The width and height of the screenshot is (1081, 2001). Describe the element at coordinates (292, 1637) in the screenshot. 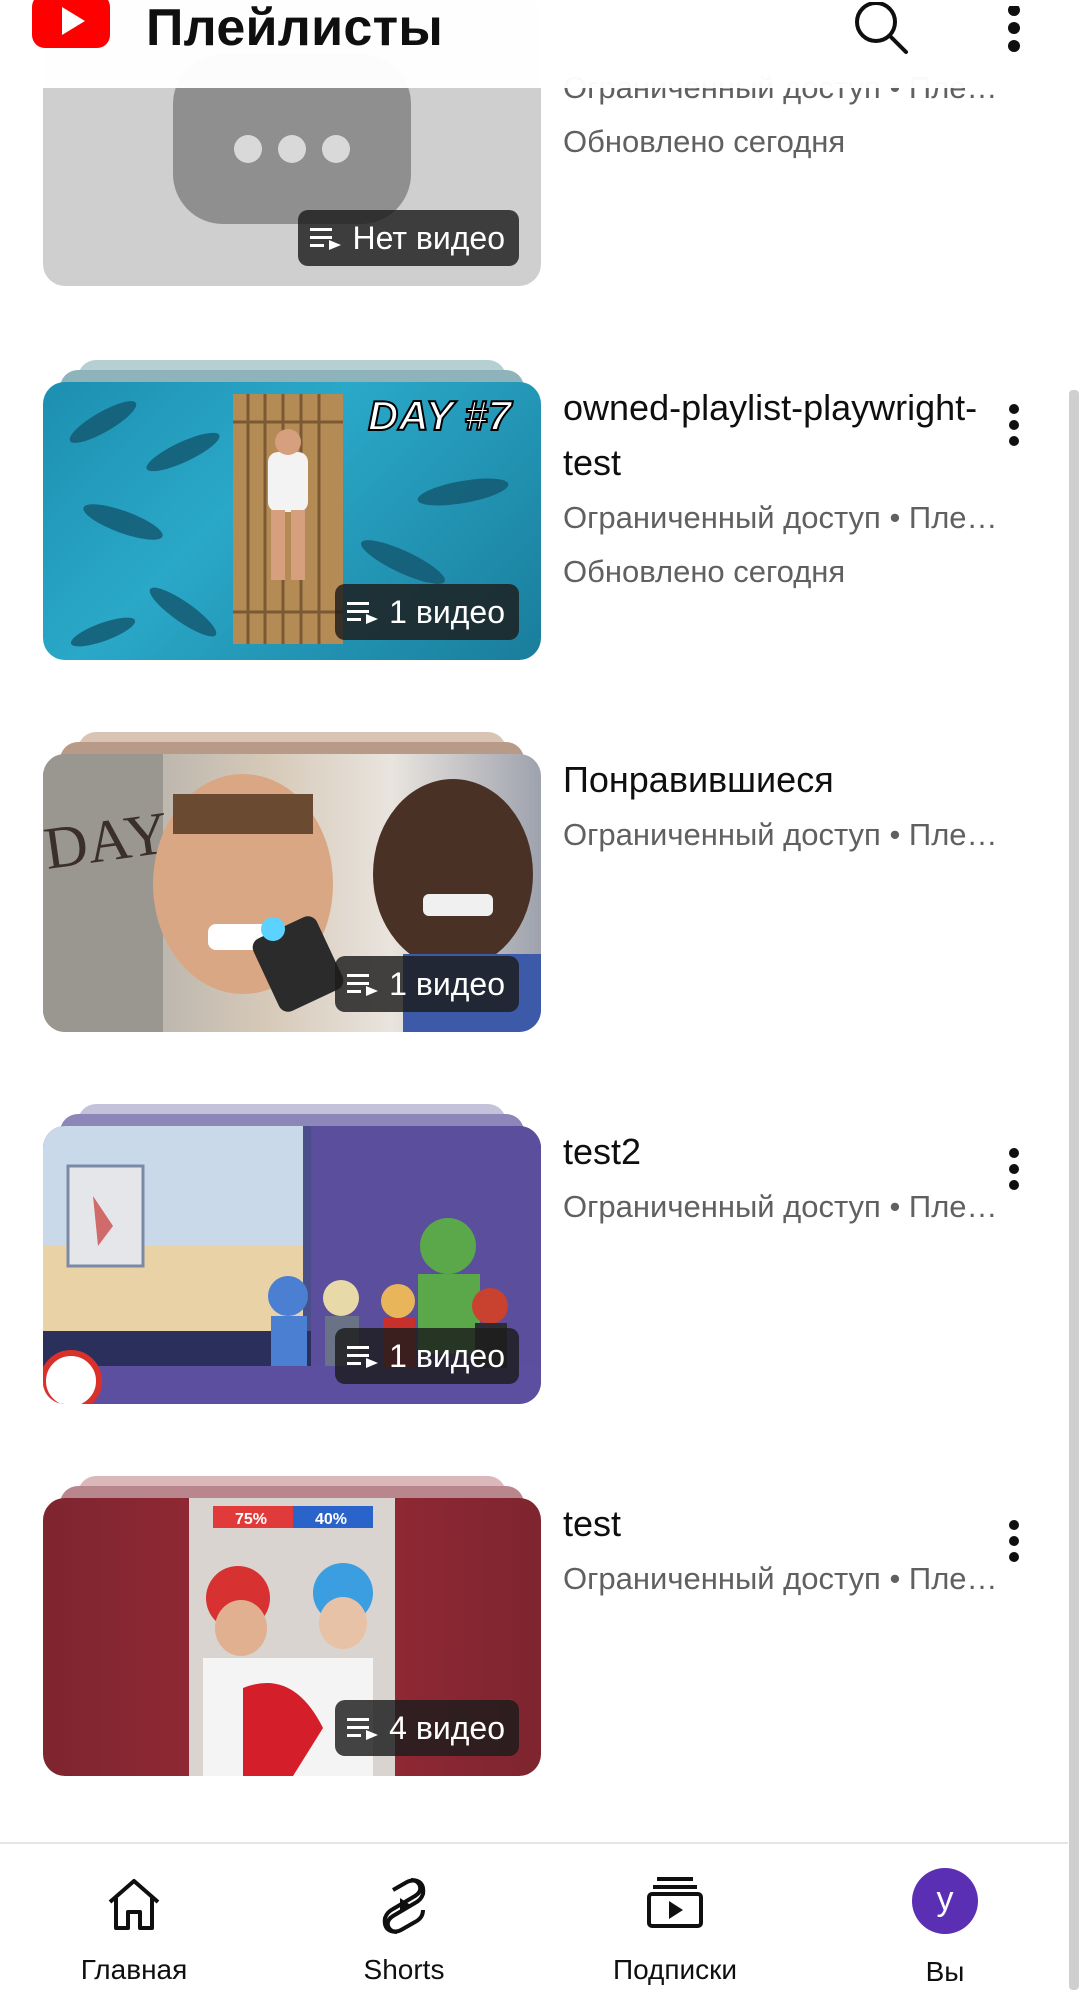

I see `playlist-thumbnail: 75% 40% 4 видео` at that location.